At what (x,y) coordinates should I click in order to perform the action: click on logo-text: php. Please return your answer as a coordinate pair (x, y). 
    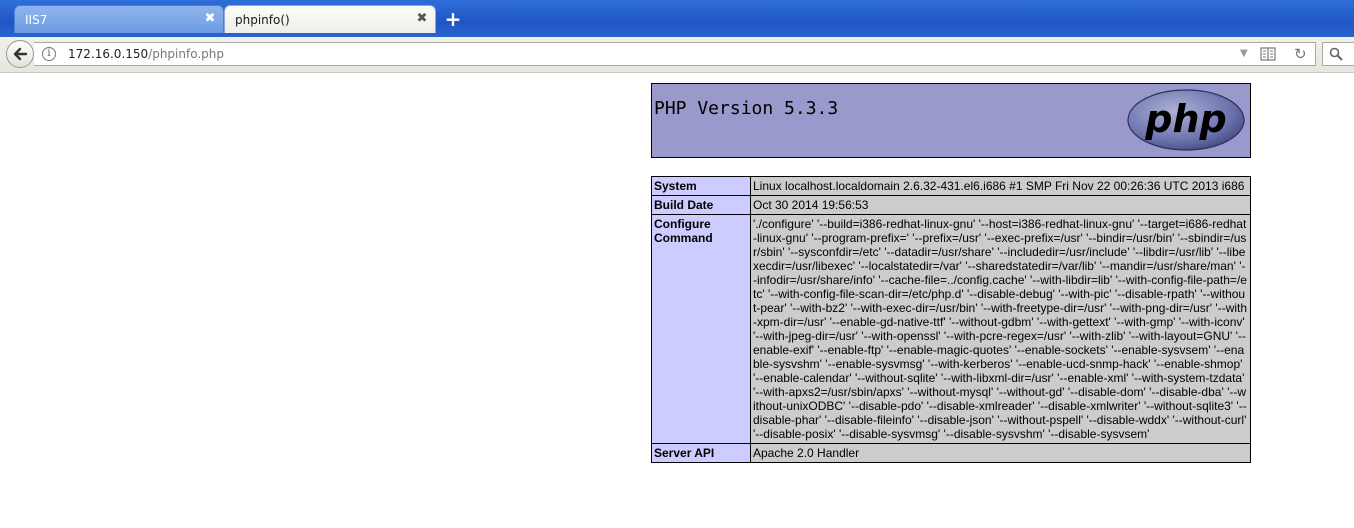
    Looking at the image, I should click on (1185, 119).